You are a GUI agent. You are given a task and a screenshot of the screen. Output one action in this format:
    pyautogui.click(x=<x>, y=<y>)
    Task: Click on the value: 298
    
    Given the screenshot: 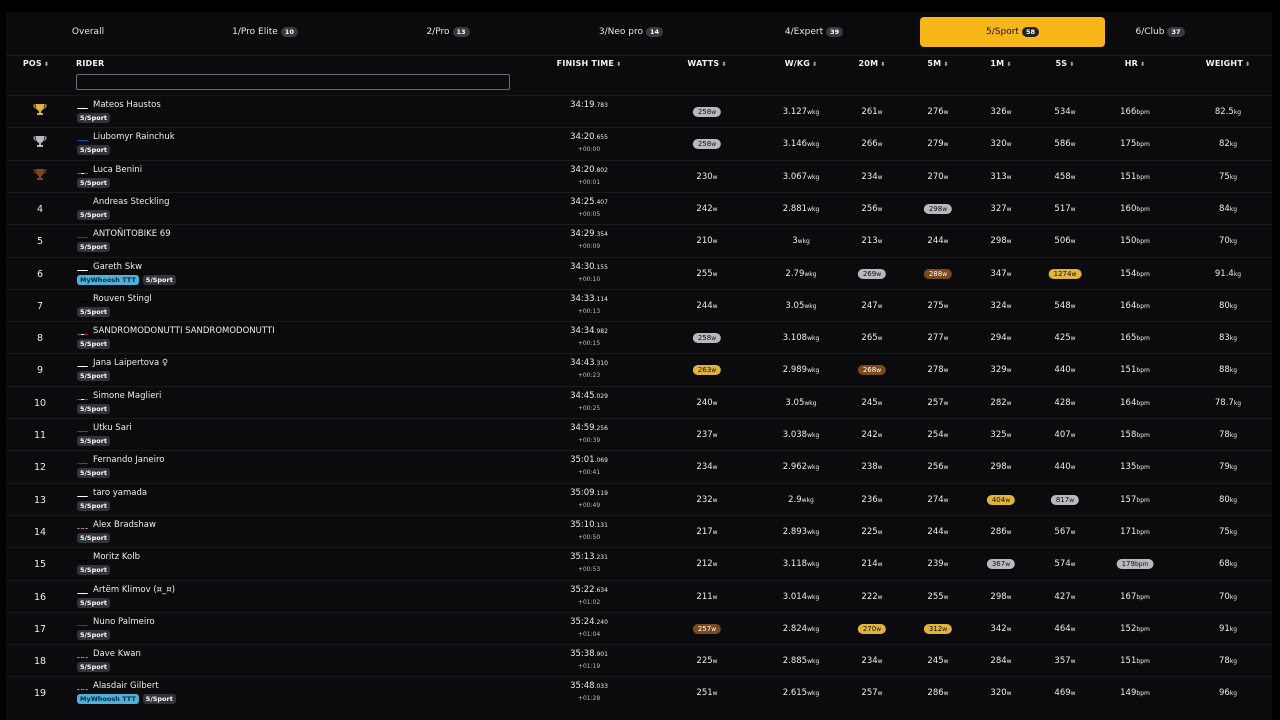 What is the action you would take?
    pyautogui.click(x=935, y=208)
    